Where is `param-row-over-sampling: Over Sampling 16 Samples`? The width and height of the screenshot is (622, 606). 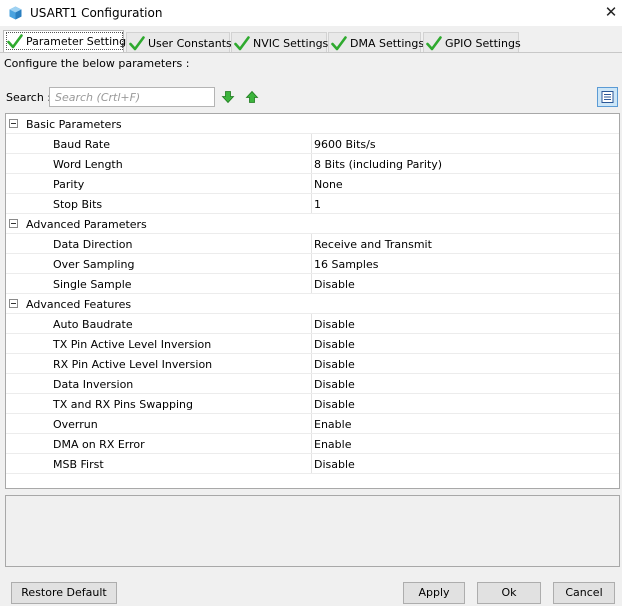 param-row-over-sampling: Over Sampling 16 Samples is located at coordinates (312, 264).